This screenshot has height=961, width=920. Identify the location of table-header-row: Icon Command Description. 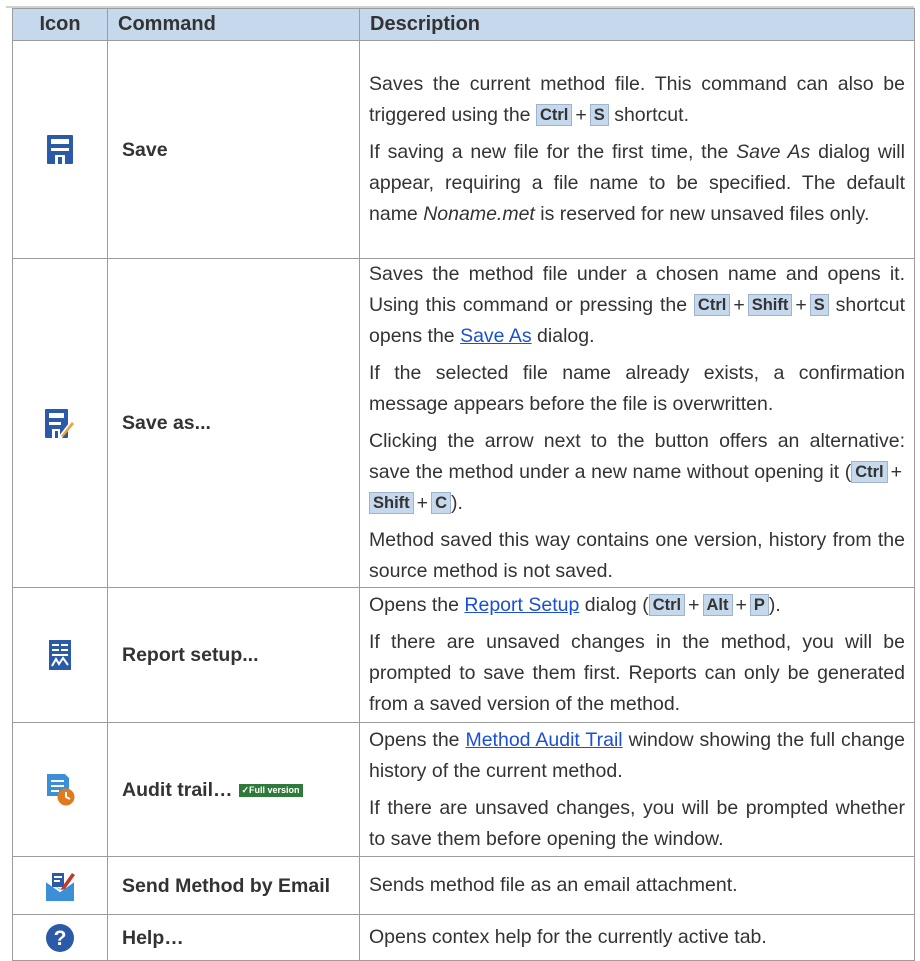
(463, 24).